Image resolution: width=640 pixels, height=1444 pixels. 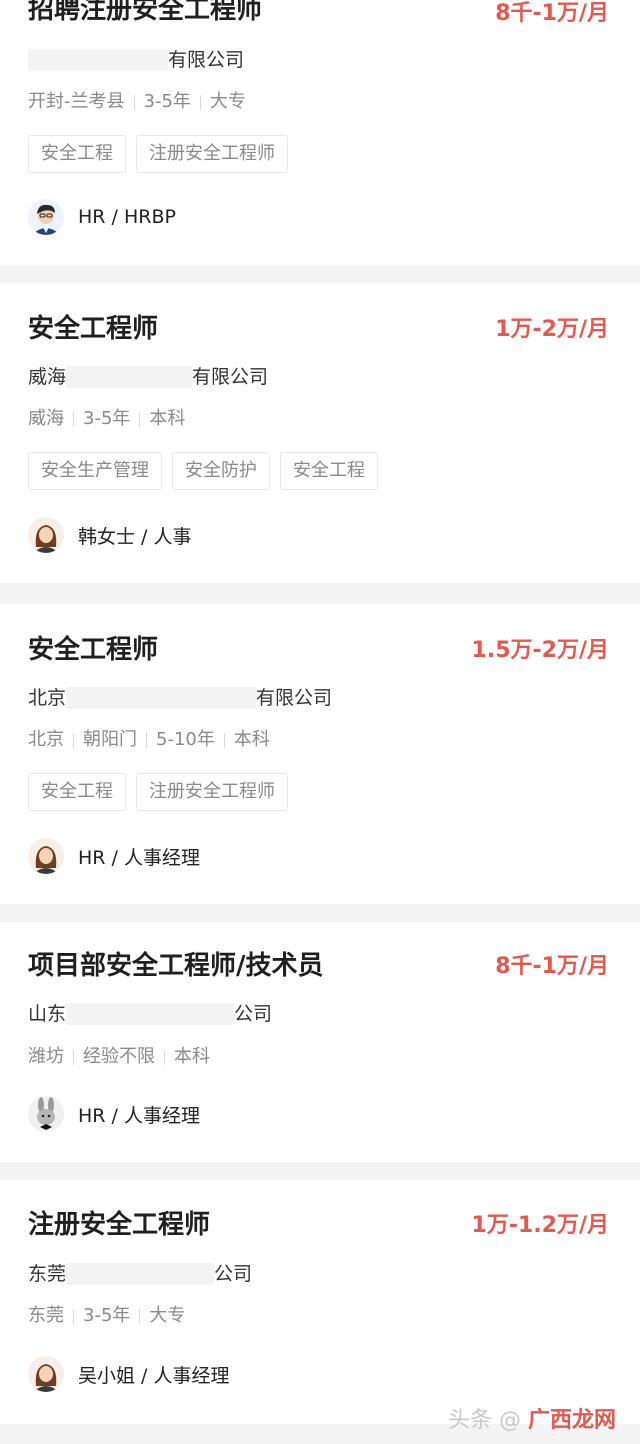 What do you see at coordinates (540, 1225) in the screenshot?
I see `salary: 1万-1.2万/月` at bounding box center [540, 1225].